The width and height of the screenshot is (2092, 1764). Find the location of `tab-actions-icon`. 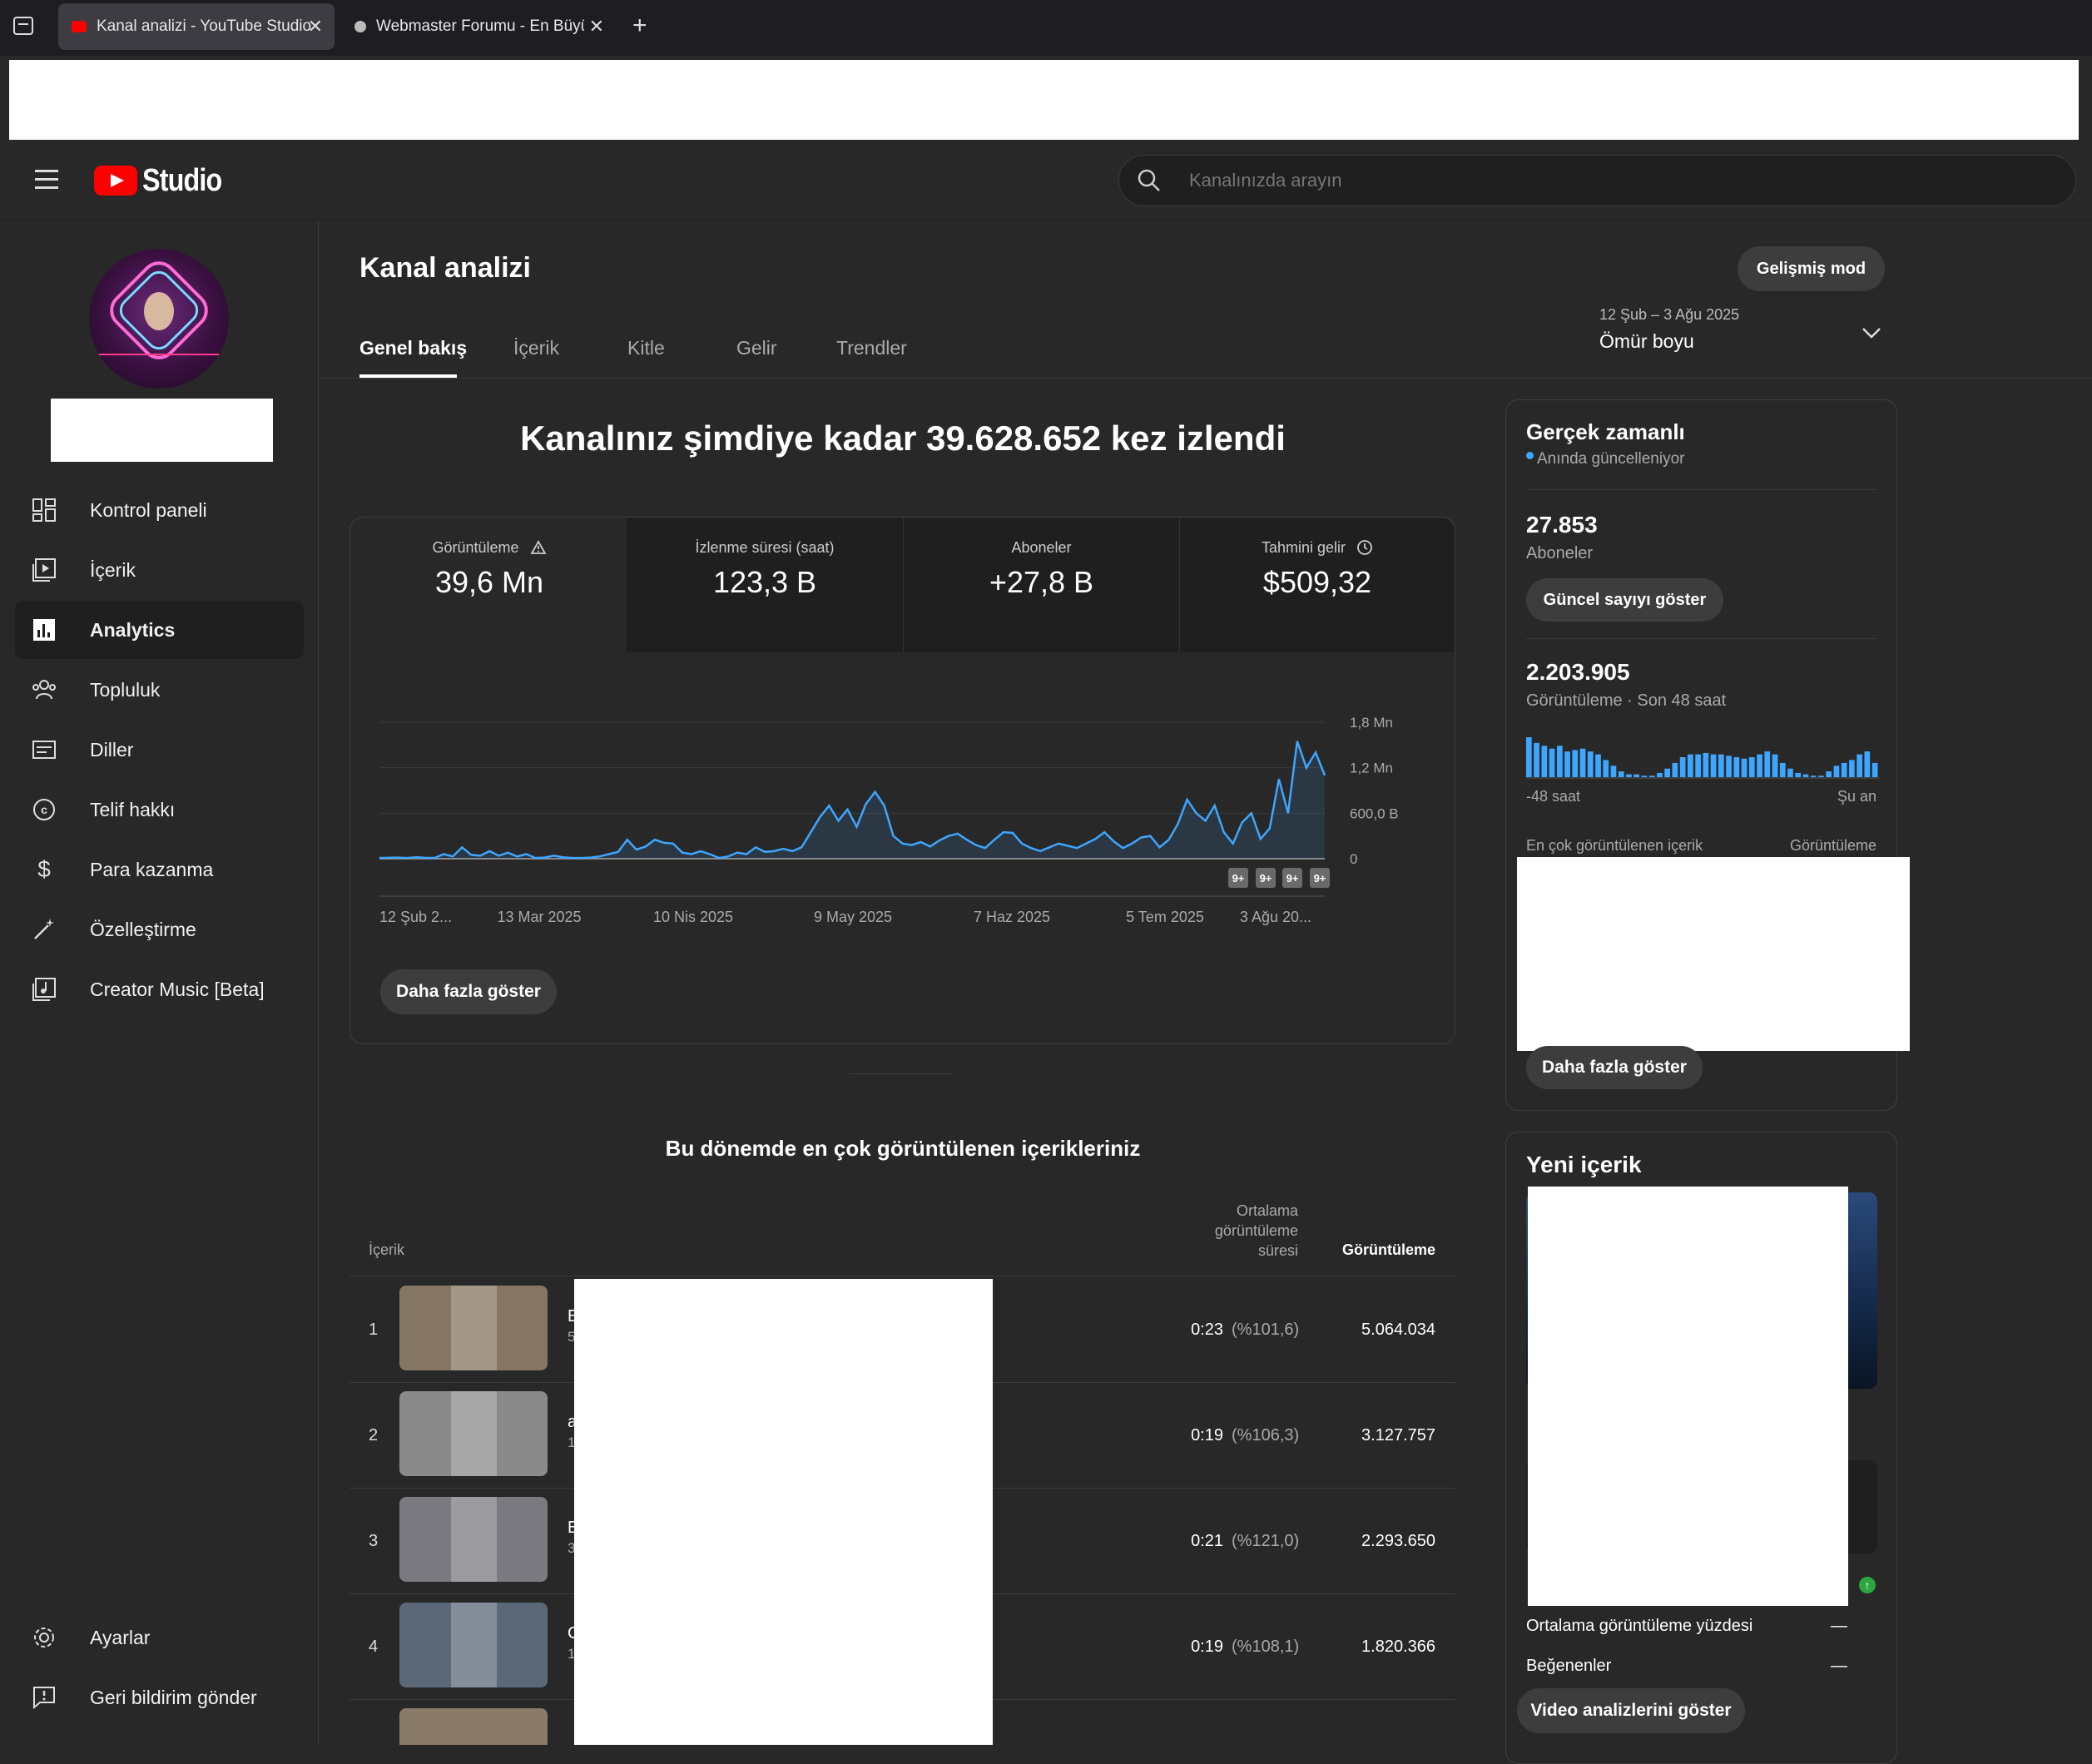

tab-actions-icon is located at coordinates (23, 26).